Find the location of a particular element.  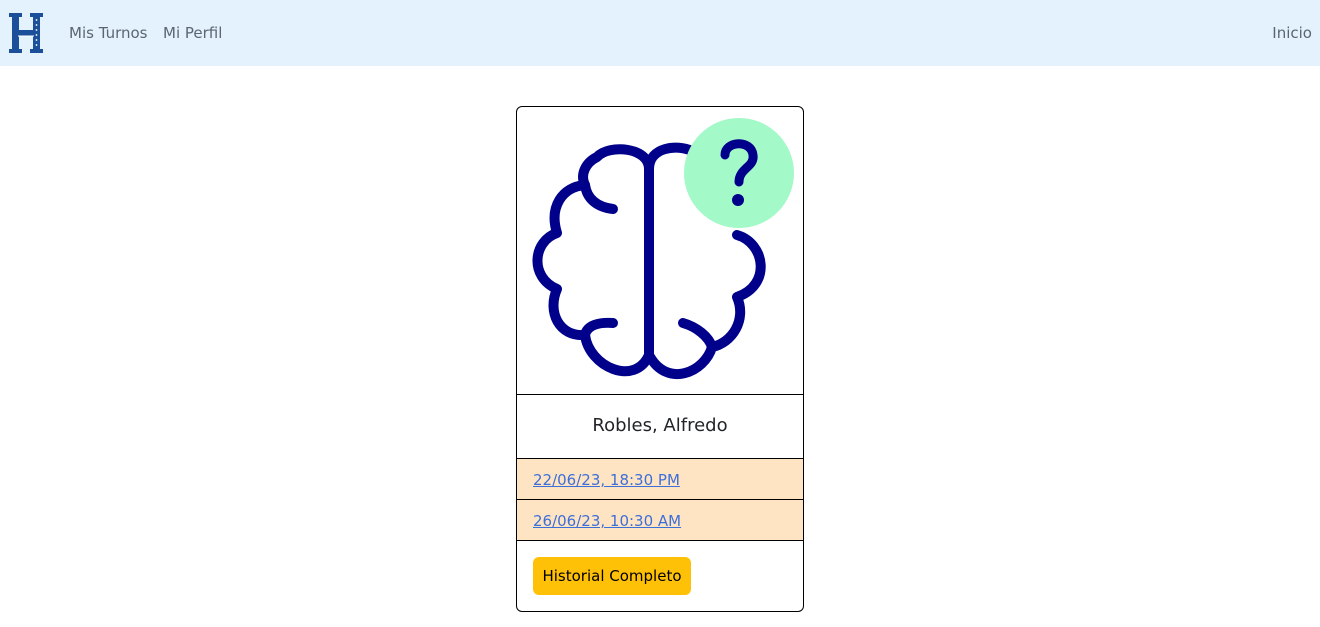

appointment-item: 22/06/23, 18:30 PM is located at coordinates (660, 479).